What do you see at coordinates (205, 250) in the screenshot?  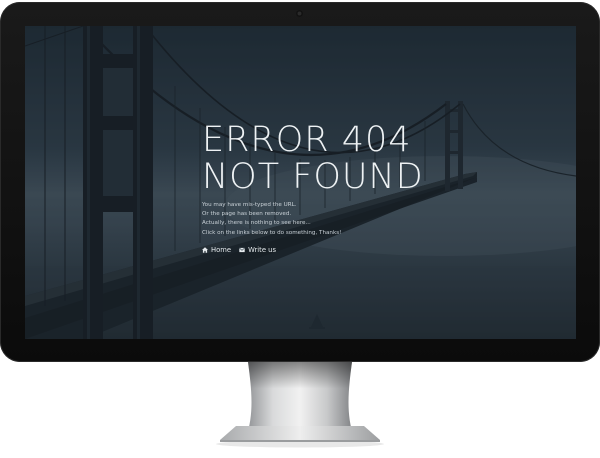 I see `home-icon` at bounding box center [205, 250].